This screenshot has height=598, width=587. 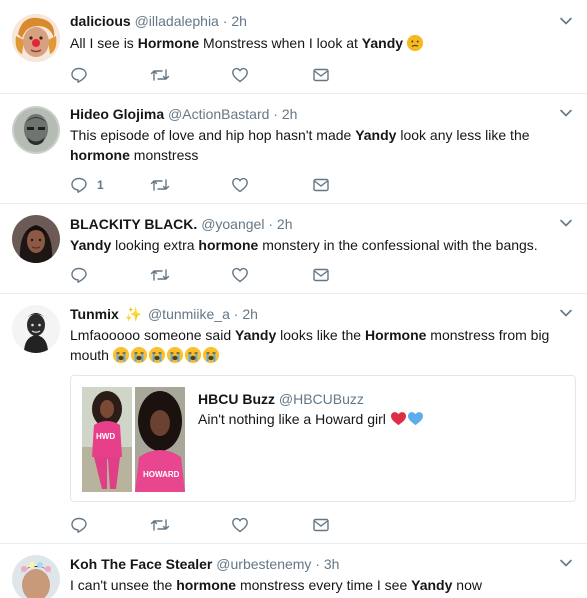 What do you see at coordinates (467, 585) in the screenshot?
I see `text-segment: now` at bounding box center [467, 585].